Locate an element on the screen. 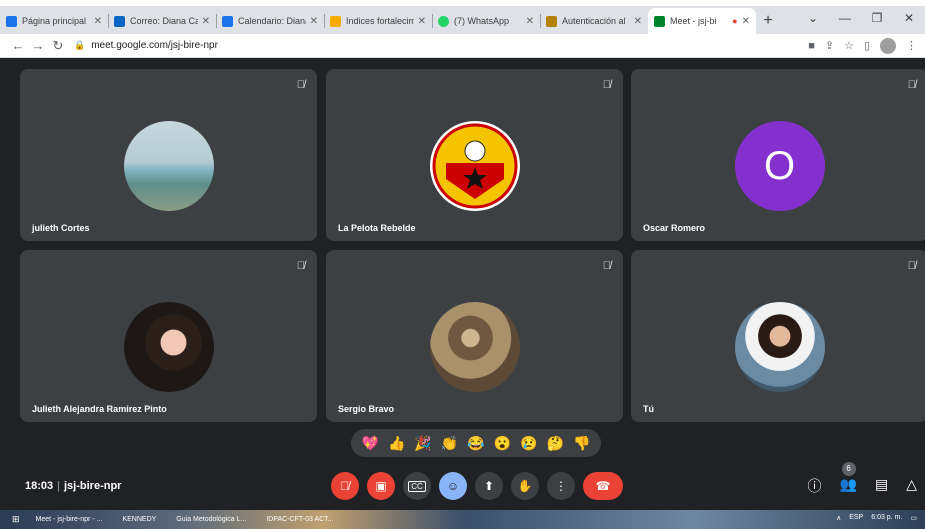  omnibox: 🔒 meet.google.com/jsj-bire-npr is located at coordinates (441, 46).